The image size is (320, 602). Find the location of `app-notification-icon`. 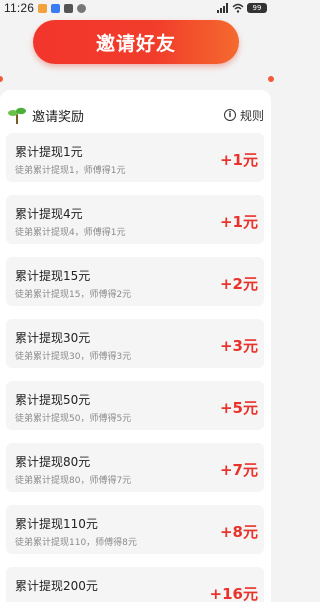

app-notification-icon is located at coordinates (56, 8).